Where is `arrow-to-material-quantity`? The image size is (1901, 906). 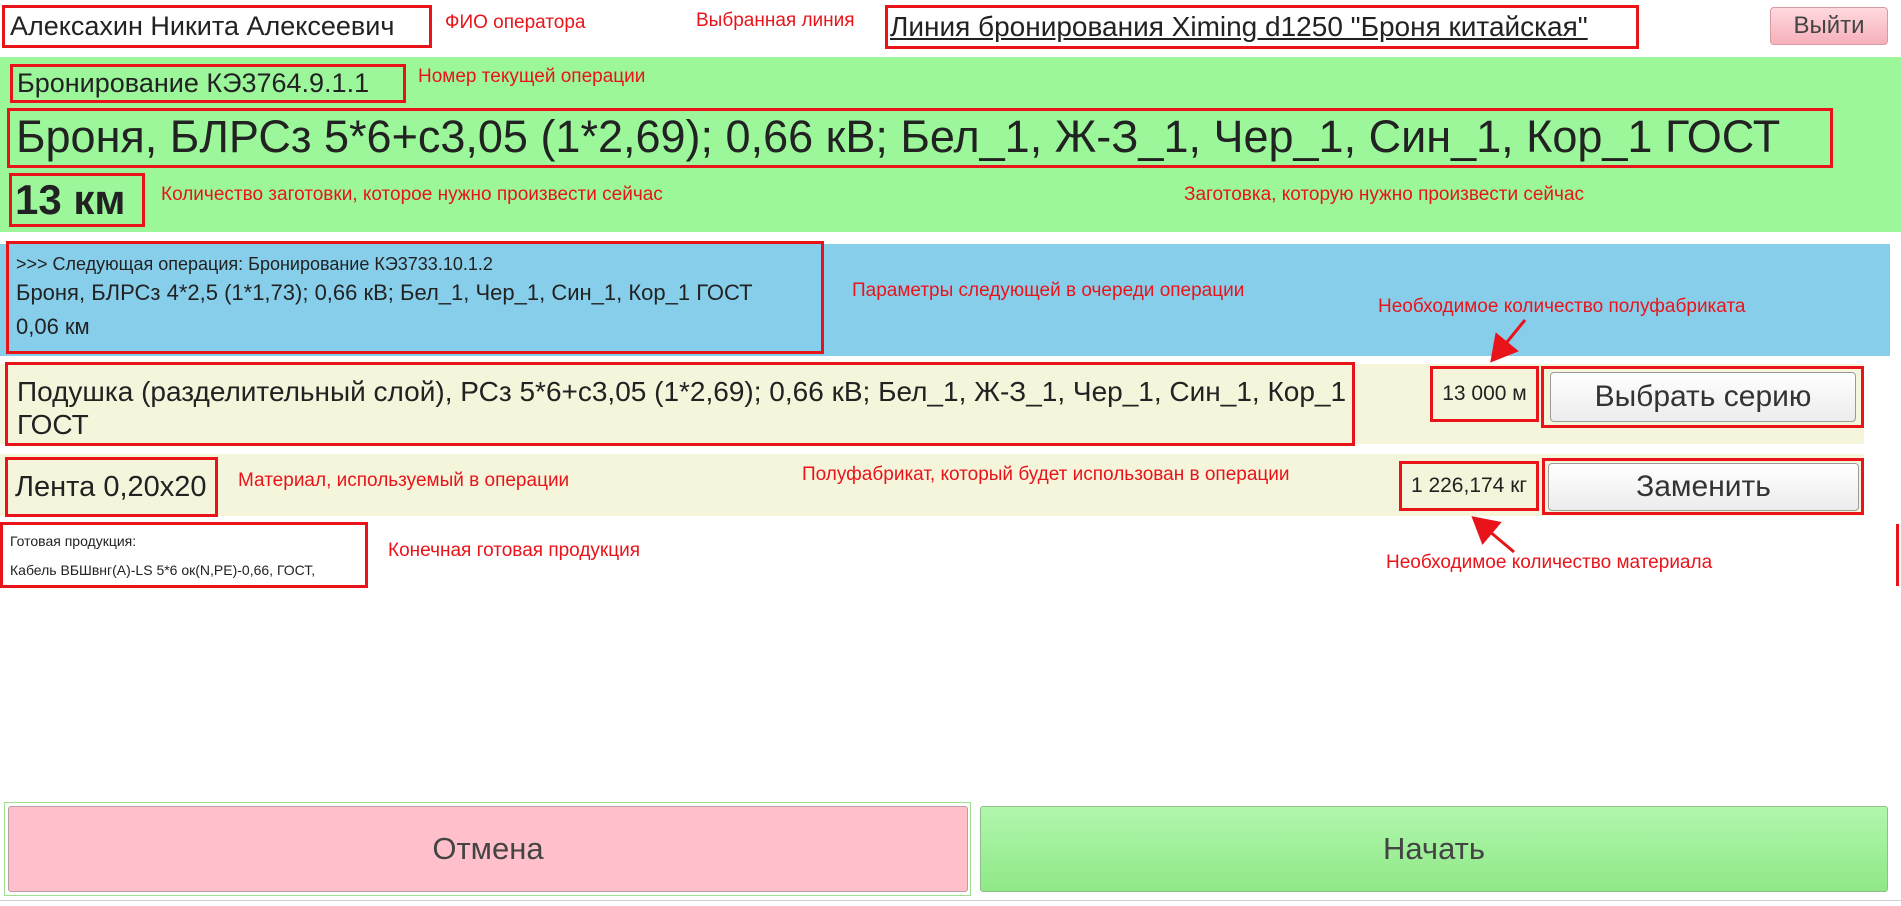 arrow-to-material-quantity is located at coordinates (1493, 535).